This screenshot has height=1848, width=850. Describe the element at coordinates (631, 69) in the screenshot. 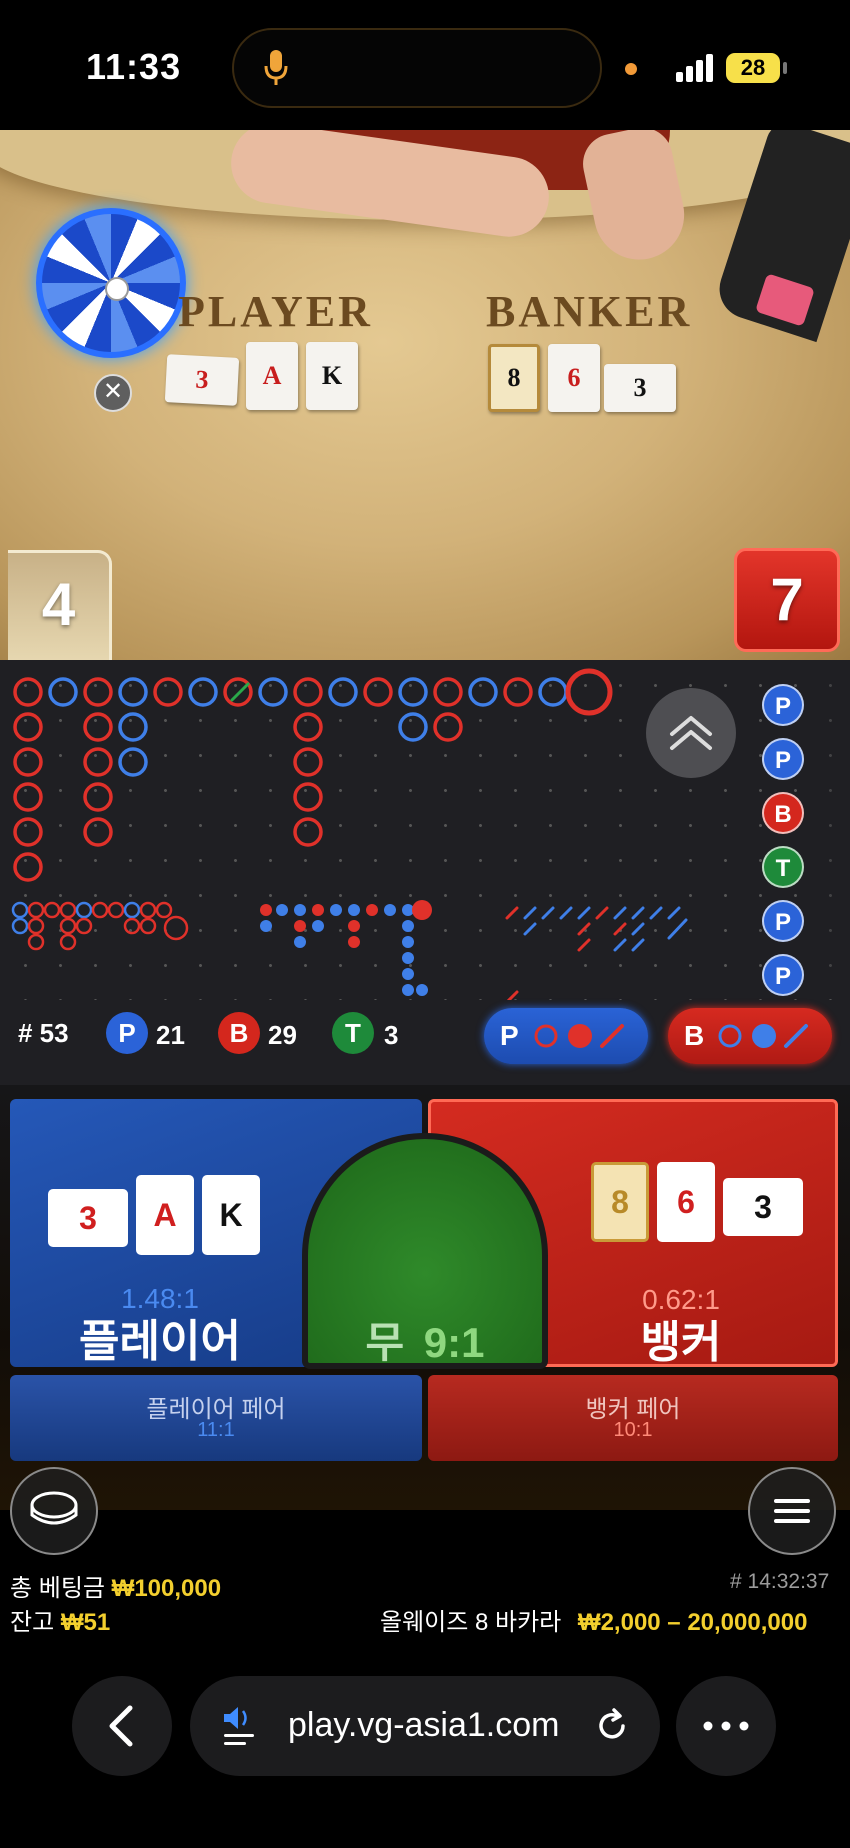

I see `privacy-indicator-dot` at that location.